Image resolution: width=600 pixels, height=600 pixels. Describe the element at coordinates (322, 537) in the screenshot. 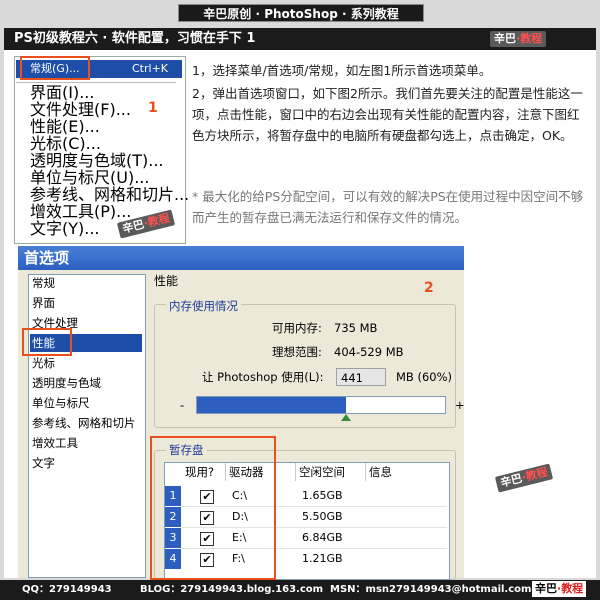

I see `free-space: 6.84GB` at that location.